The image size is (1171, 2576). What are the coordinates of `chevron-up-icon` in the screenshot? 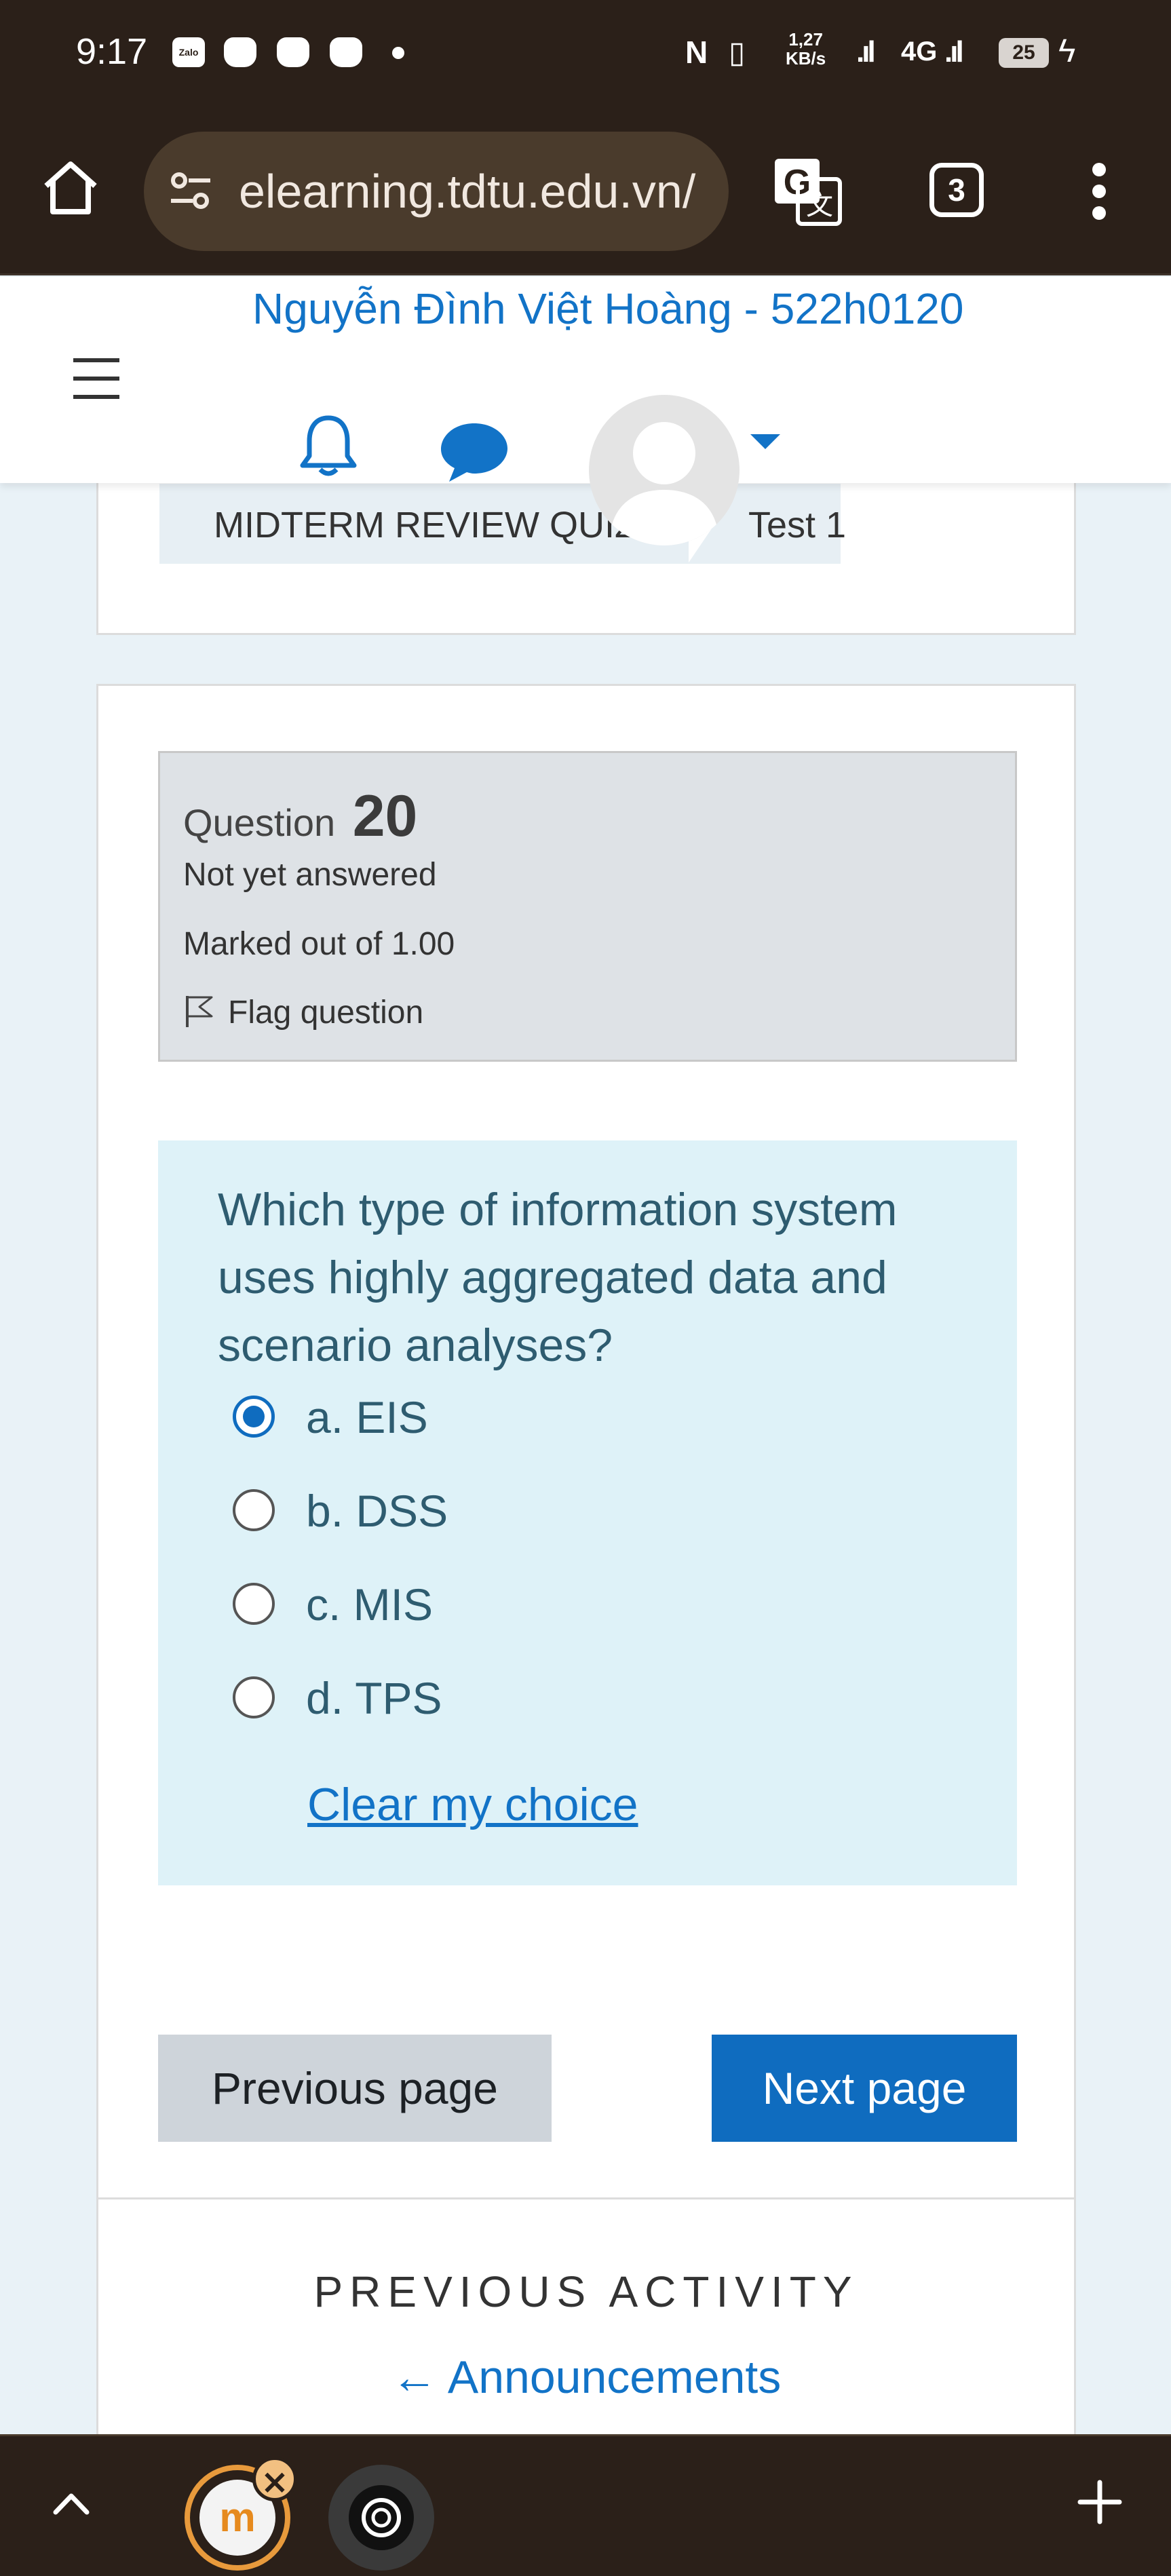 It's located at (71, 2505).